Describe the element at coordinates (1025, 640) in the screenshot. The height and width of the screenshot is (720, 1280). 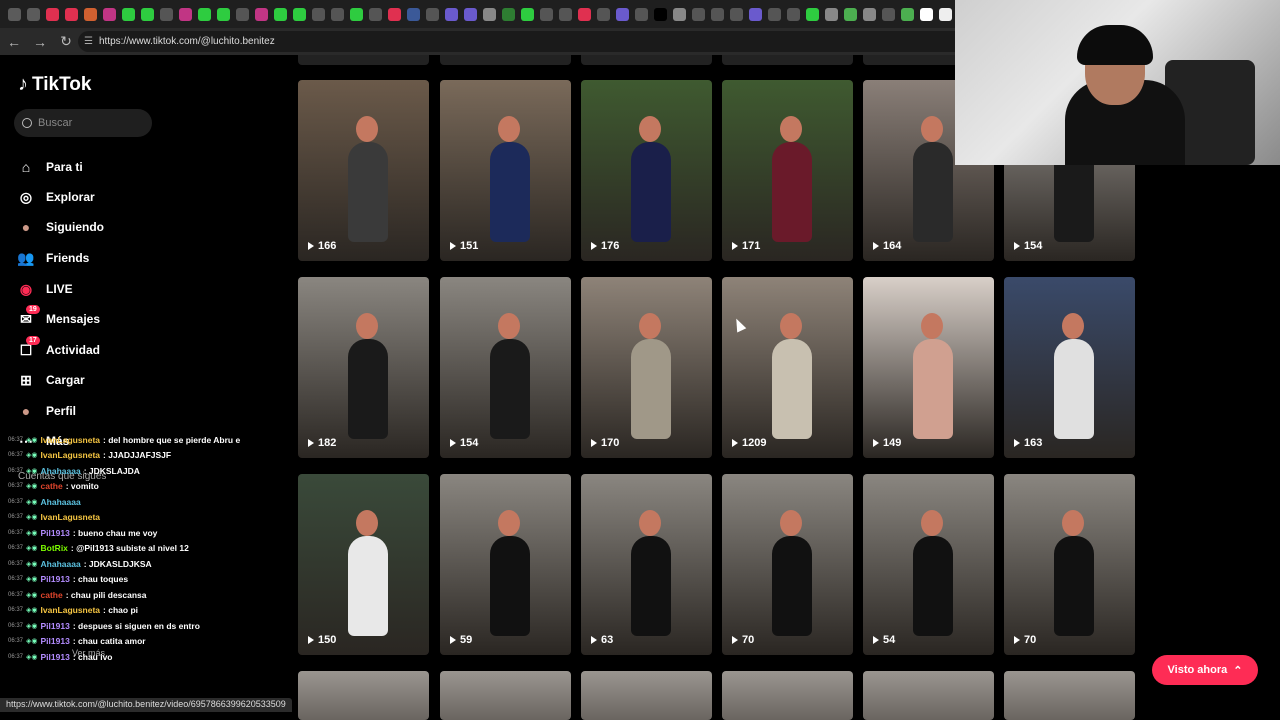
I see `view-count: 70` at that location.